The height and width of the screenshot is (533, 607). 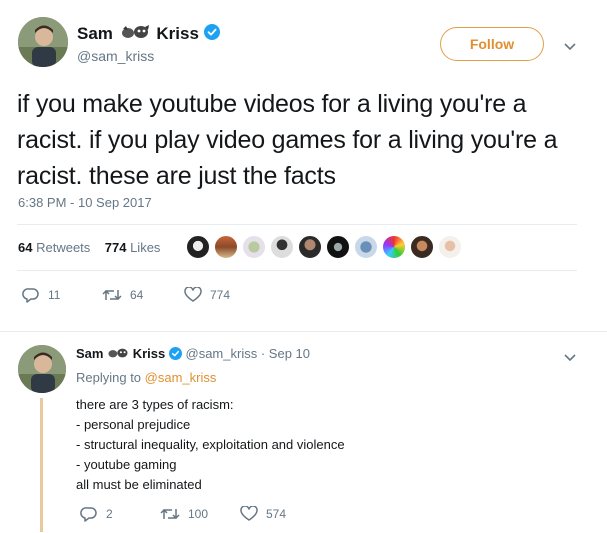 What do you see at coordinates (303, 331) in the screenshot?
I see `section-divider` at bounding box center [303, 331].